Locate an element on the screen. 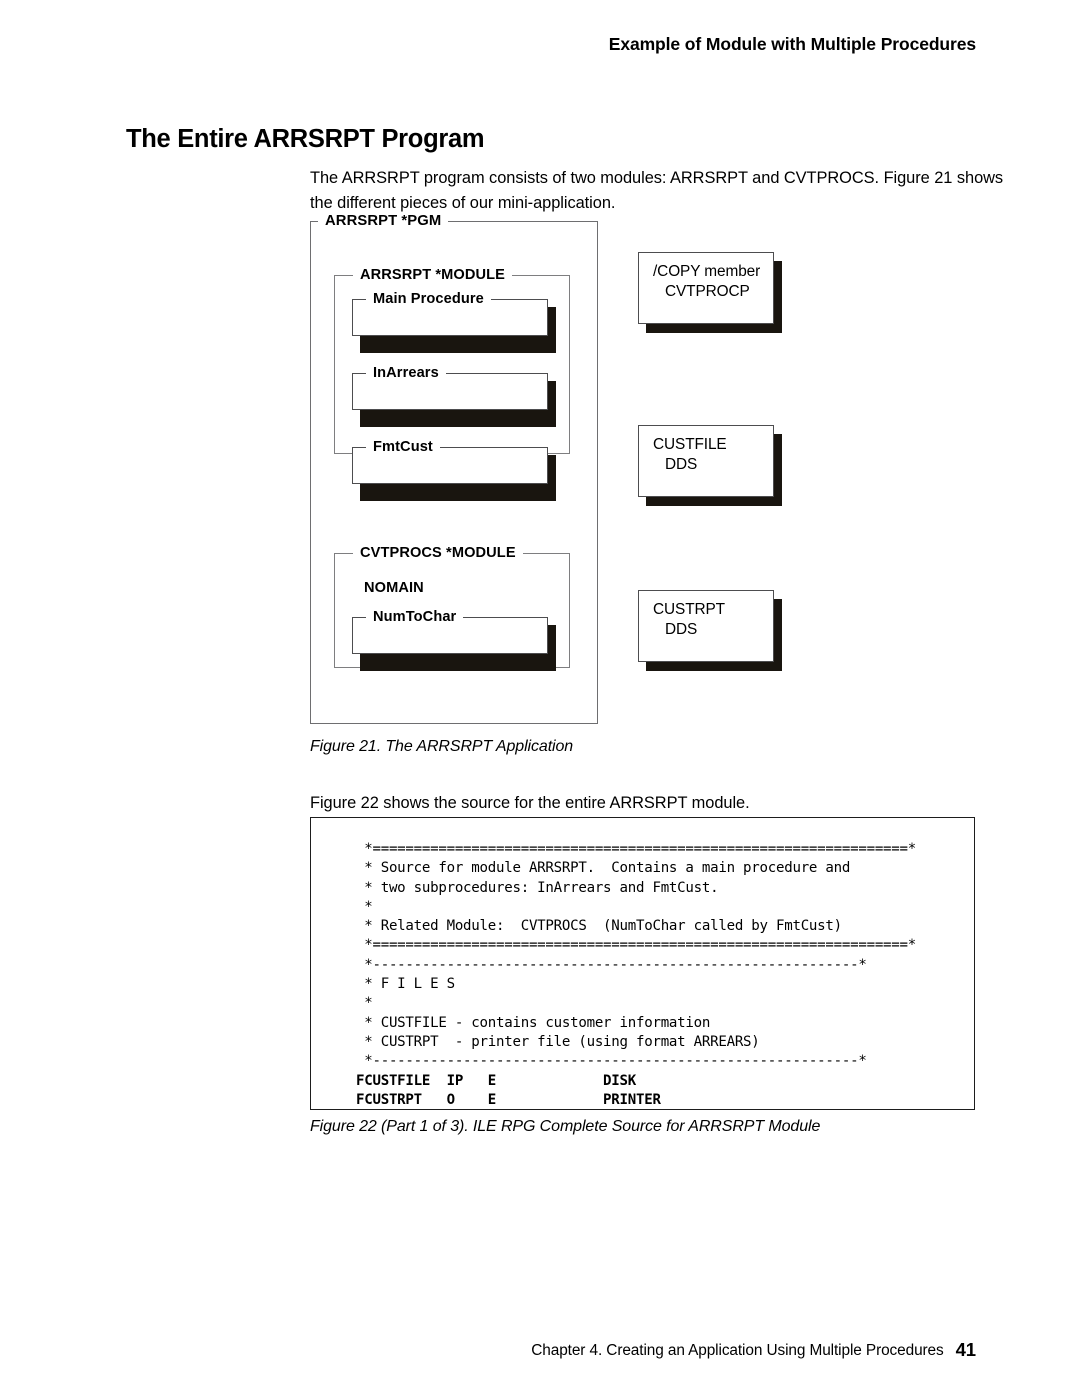 The height and width of the screenshot is (1397, 1080). procedure-box-label: NumToChar is located at coordinates (415, 617).